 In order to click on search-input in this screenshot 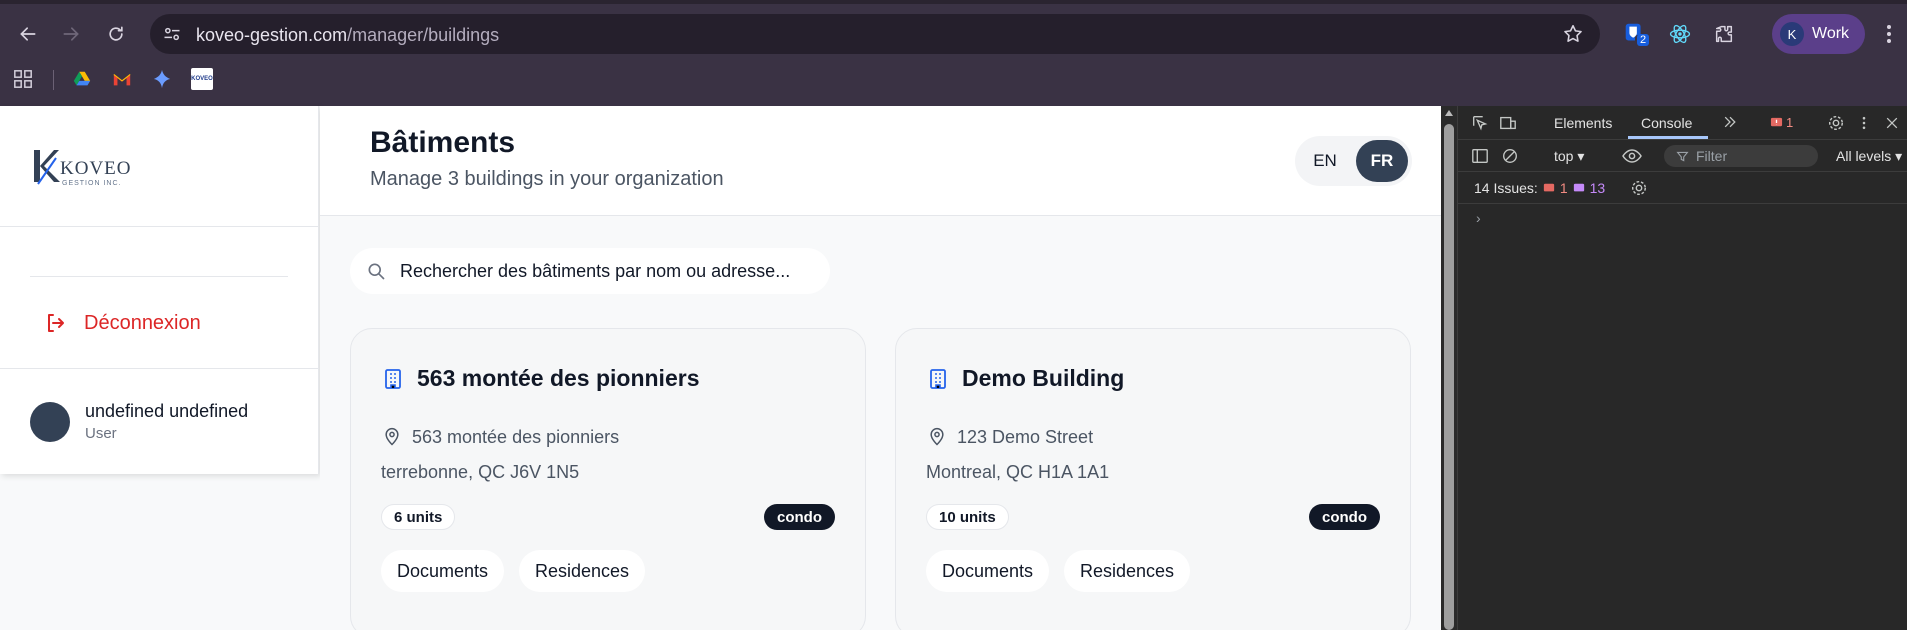, I will do `click(605, 271)`.